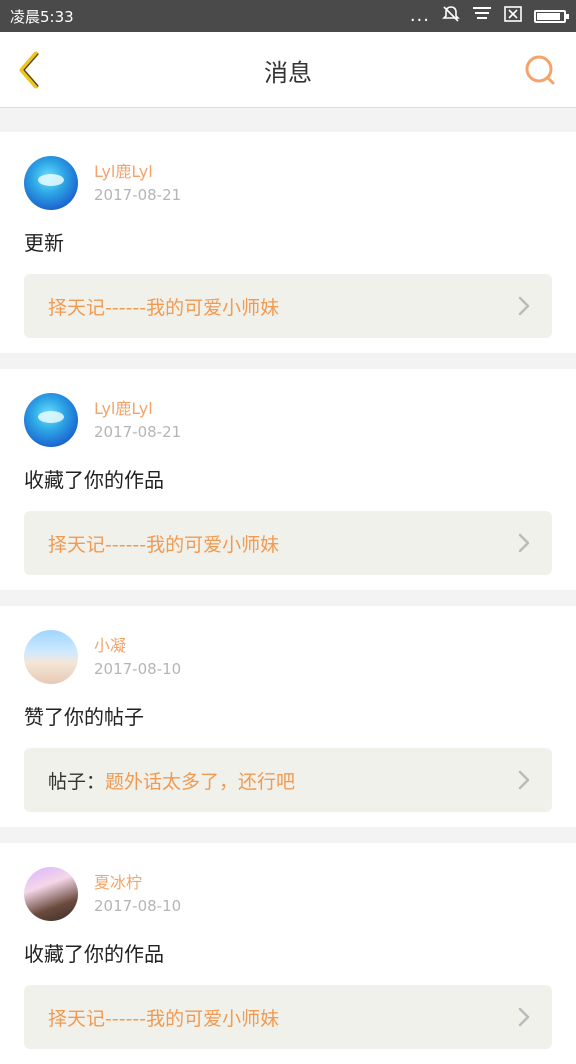 This screenshot has height=1064, width=576. Describe the element at coordinates (77, 781) in the screenshot. I see `ref-prefix: 帖子：` at that location.